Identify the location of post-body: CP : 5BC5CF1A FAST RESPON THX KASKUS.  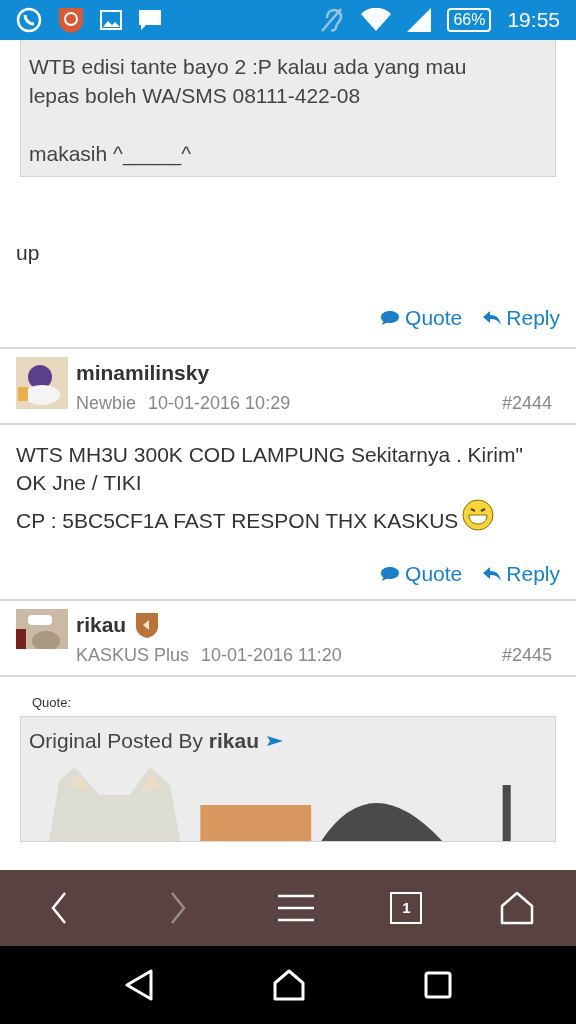
(237, 520).